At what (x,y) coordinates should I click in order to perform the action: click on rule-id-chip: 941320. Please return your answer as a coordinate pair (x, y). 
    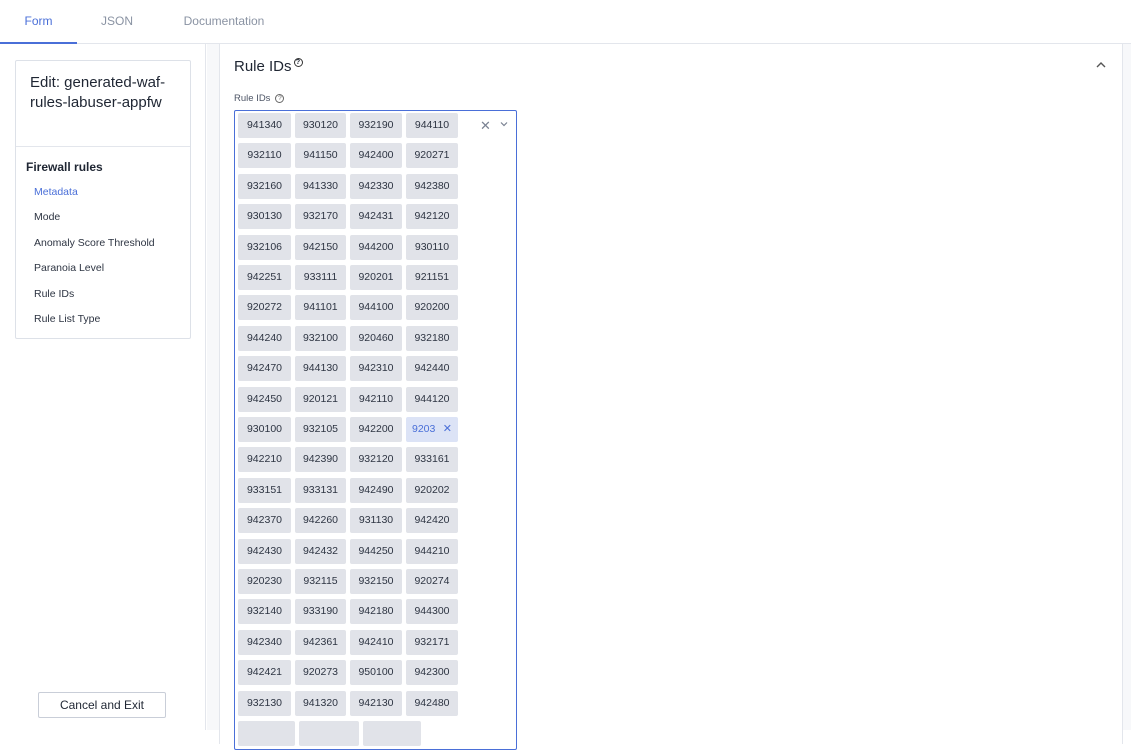
    Looking at the image, I should click on (320, 703).